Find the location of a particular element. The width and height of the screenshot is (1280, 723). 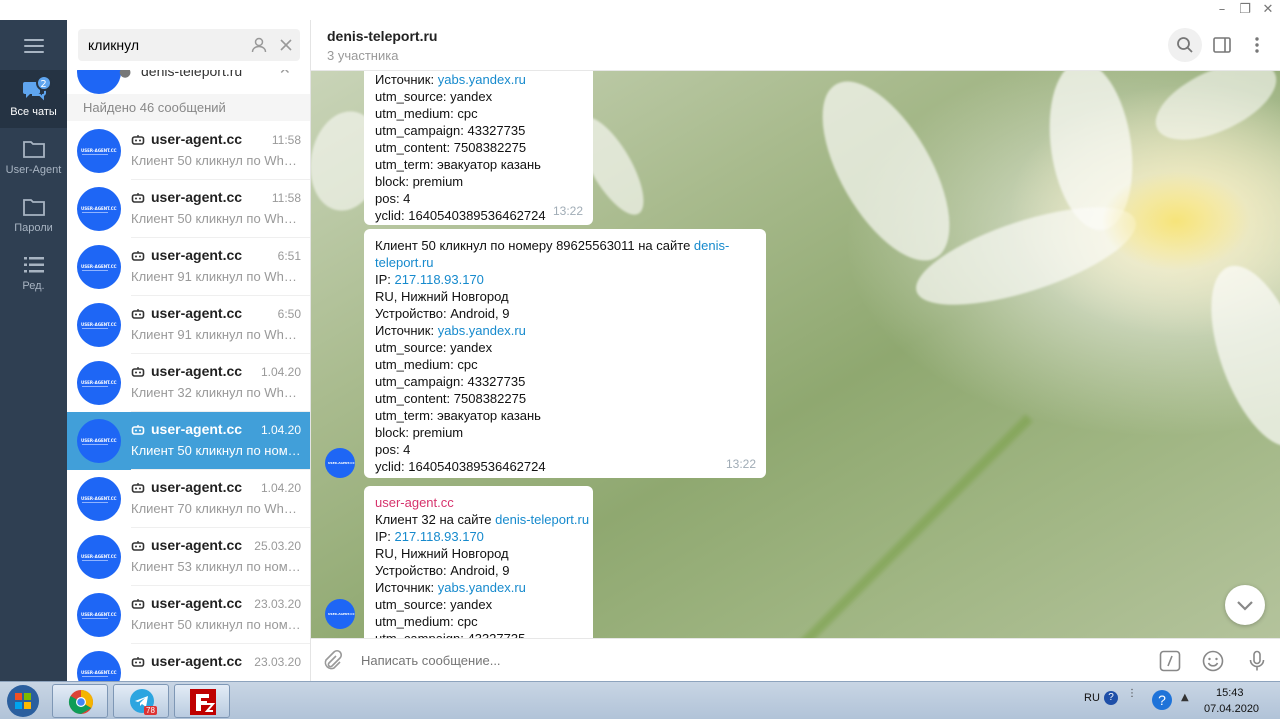

folder-user-agent: User-Agent is located at coordinates (33, 157).